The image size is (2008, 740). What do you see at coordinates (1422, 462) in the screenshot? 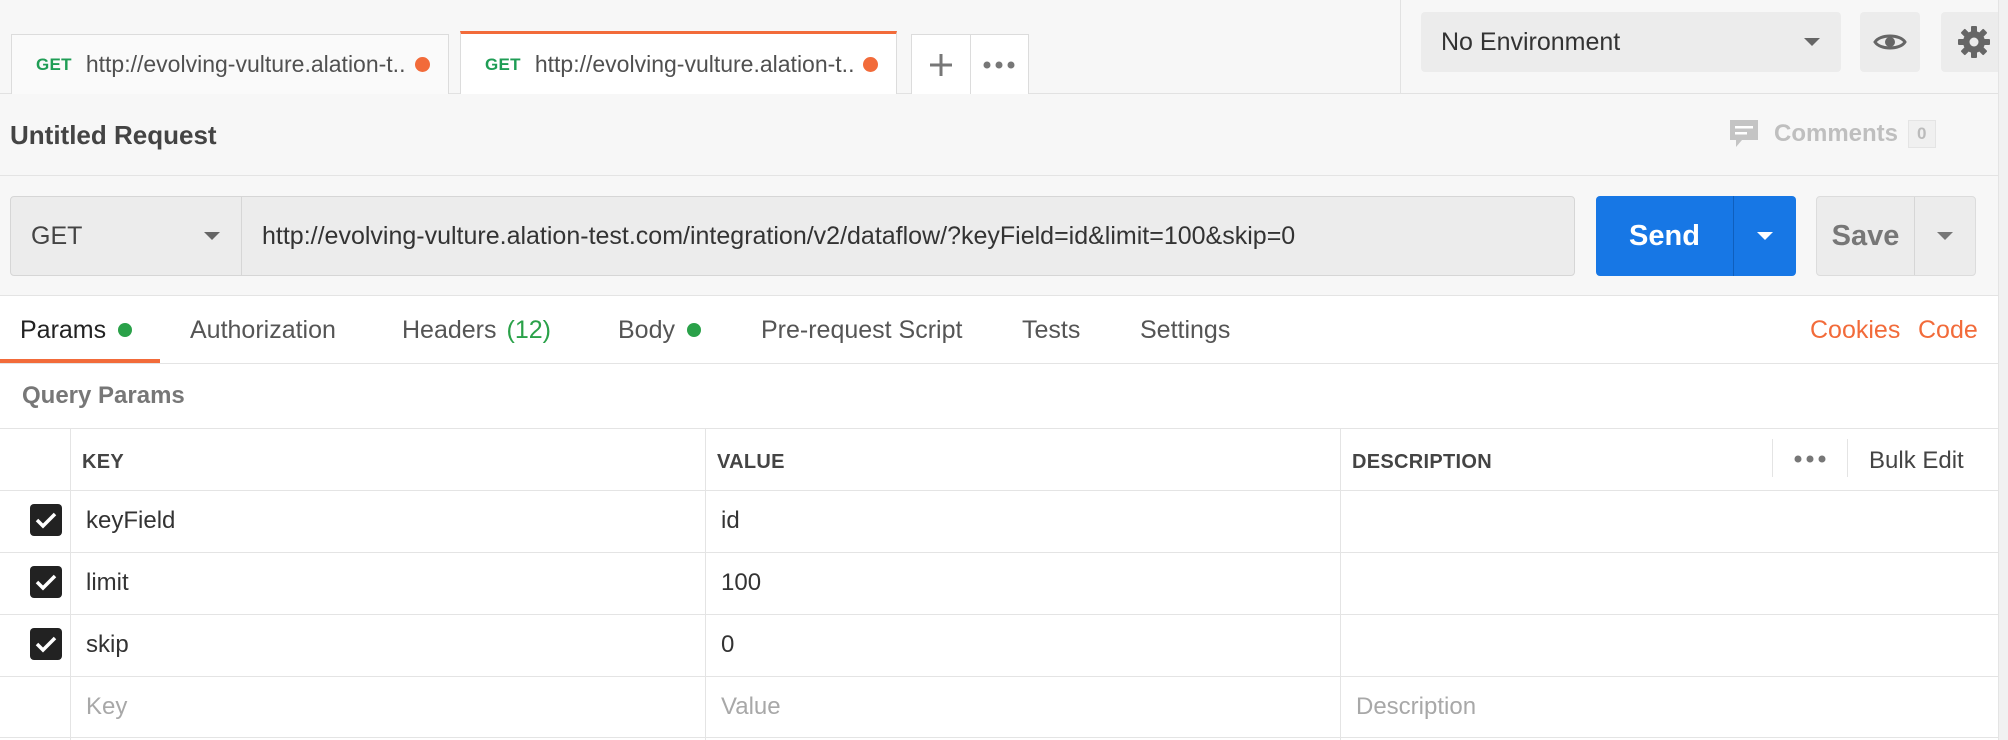
I see `column-description-header: DESCRIPTION` at bounding box center [1422, 462].